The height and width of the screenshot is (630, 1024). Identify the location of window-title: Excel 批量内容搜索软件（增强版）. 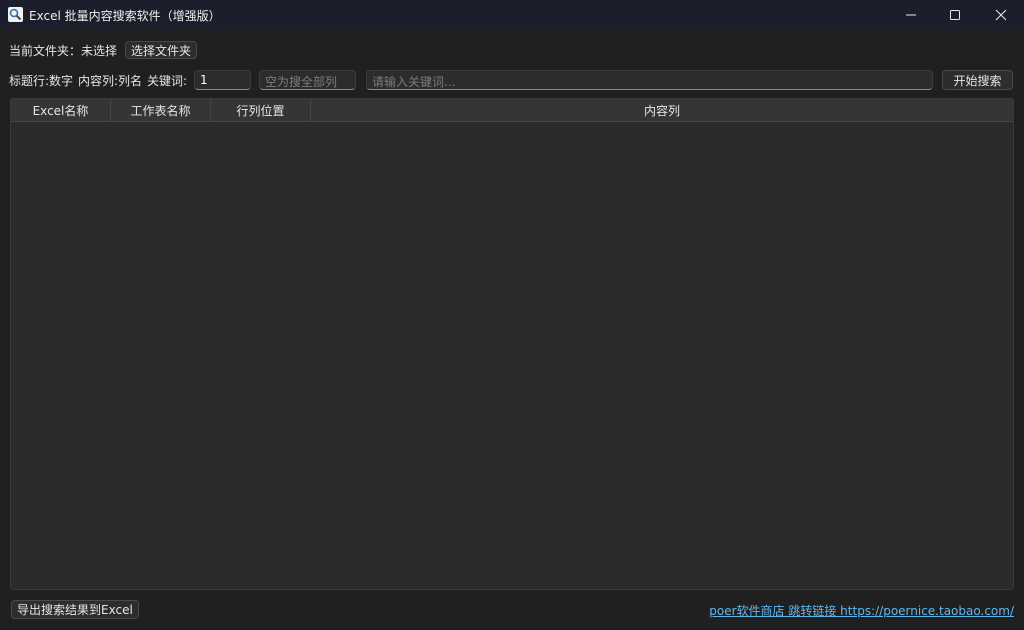
(125, 16).